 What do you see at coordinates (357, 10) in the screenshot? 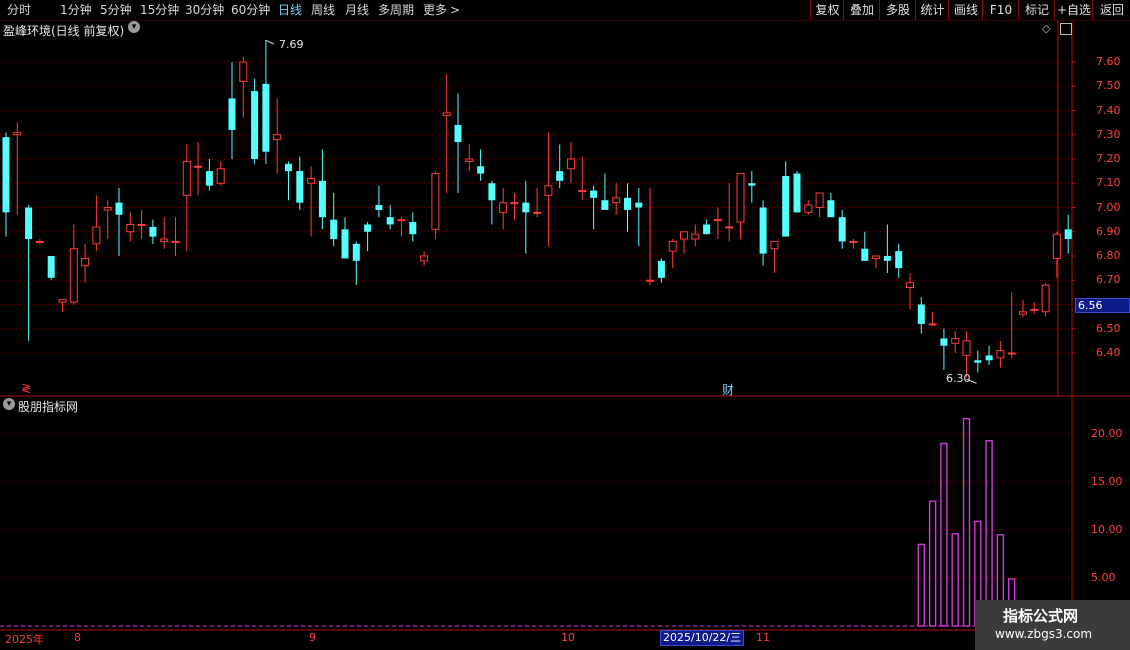
I see `tab-monthly: 月线` at bounding box center [357, 10].